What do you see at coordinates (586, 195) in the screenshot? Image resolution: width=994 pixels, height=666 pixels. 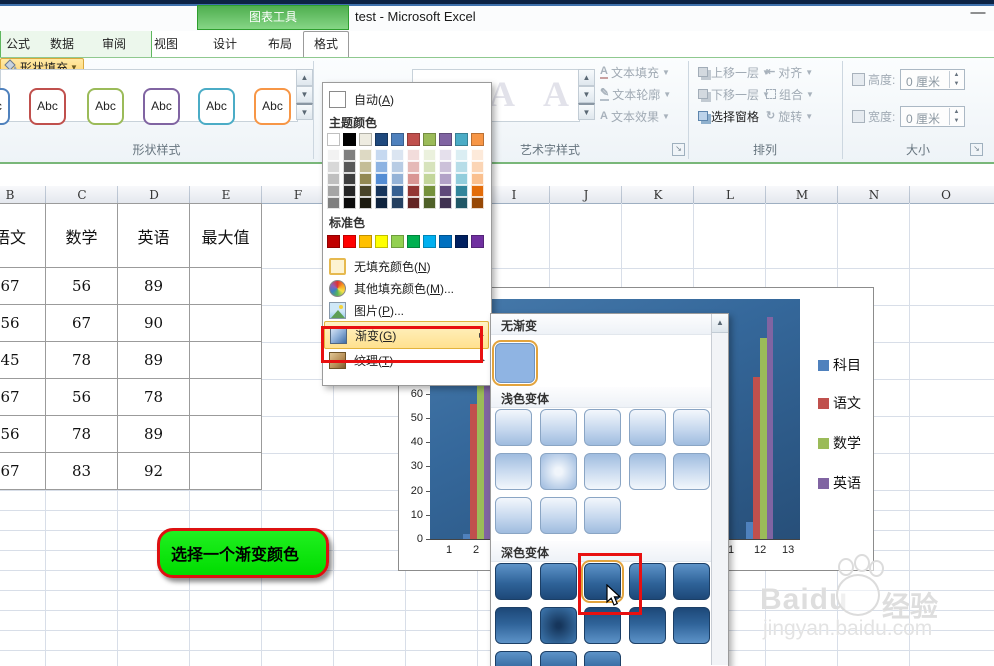 I see `column-header-J: J` at bounding box center [586, 195].